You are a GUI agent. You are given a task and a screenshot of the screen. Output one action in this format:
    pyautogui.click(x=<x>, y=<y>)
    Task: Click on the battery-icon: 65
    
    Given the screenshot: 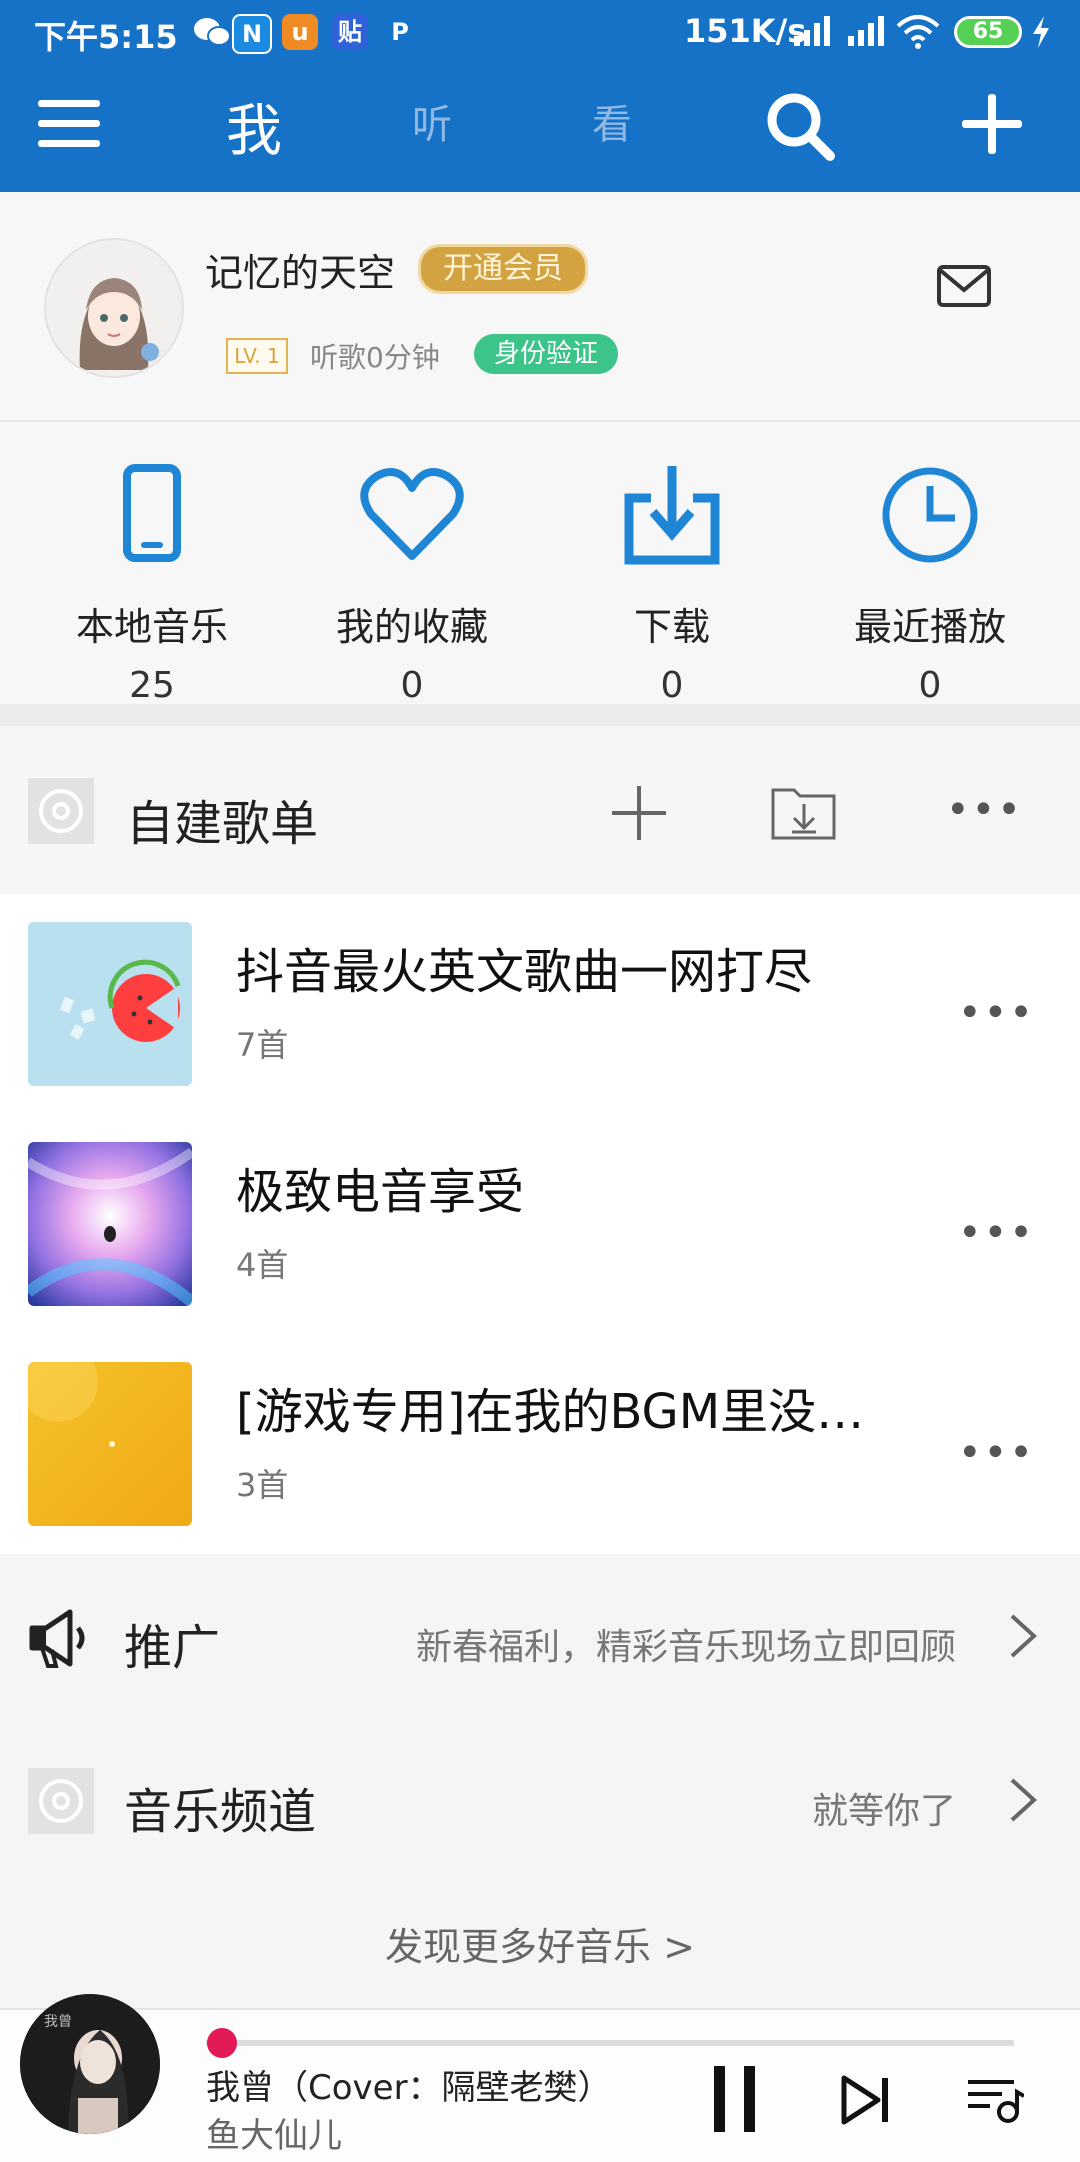 What is the action you would take?
    pyautogui.click(x=988, y=32)
    